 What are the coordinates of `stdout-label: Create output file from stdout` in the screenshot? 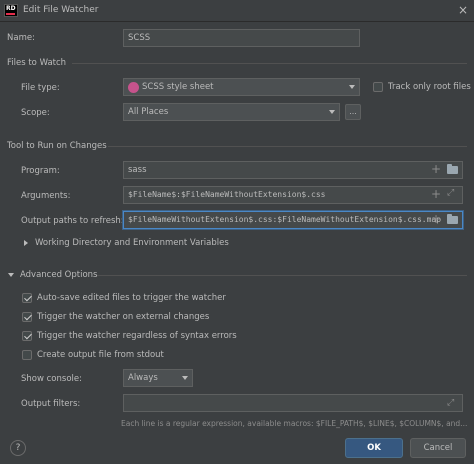 It's located at (100, 355).